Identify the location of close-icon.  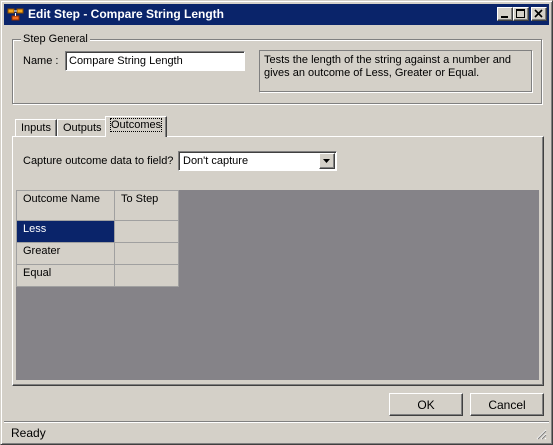
(538, 13).